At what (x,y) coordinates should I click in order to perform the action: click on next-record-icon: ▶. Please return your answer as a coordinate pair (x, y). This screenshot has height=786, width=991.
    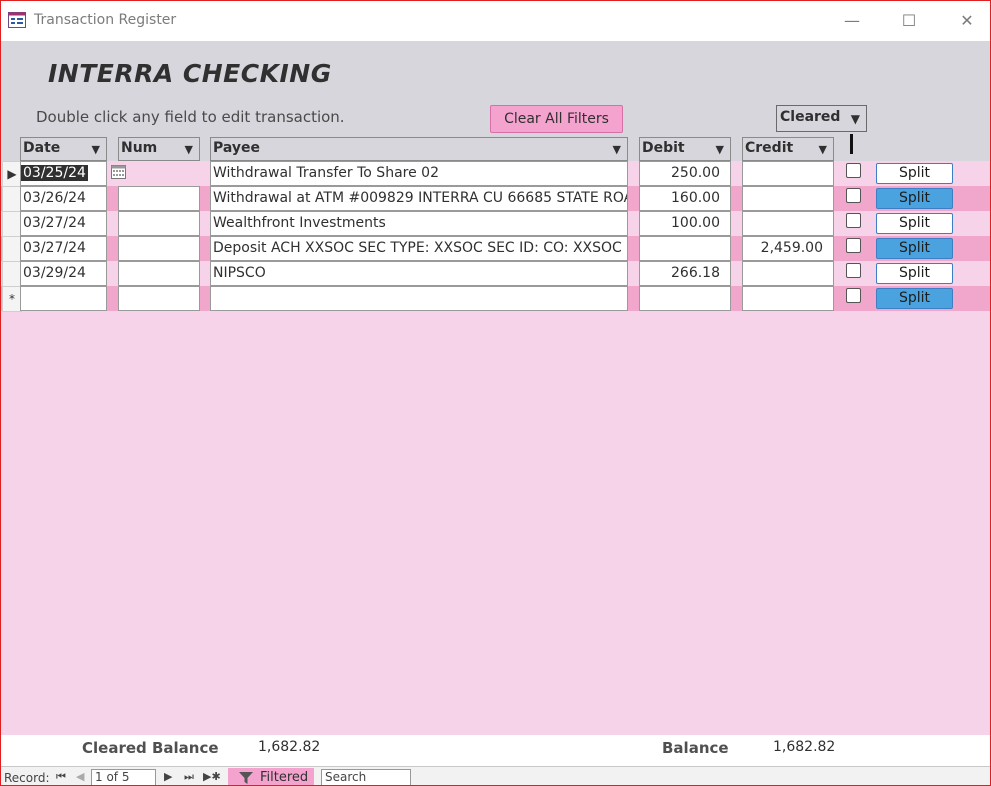
    Looking at the image, I should click on (168, 776).